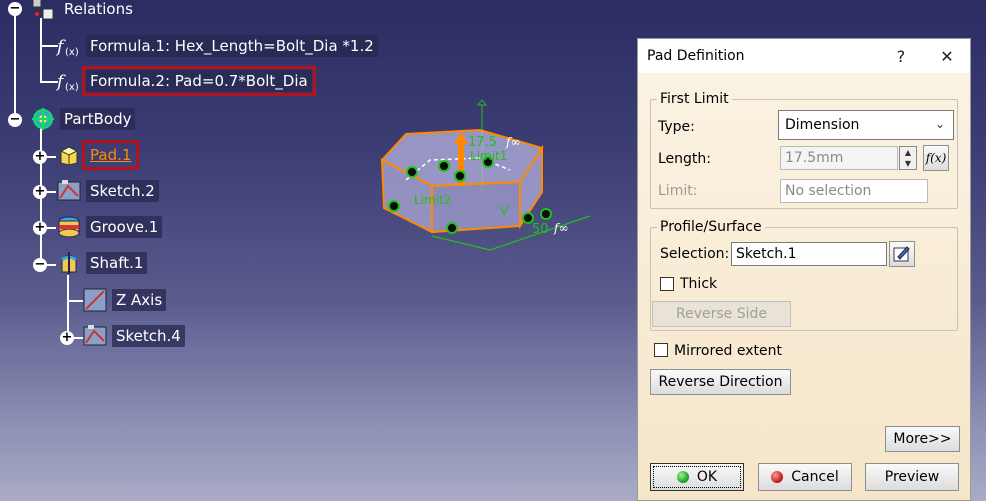  I want to click on cancel-button-label: Cancel, so click(815, 477).